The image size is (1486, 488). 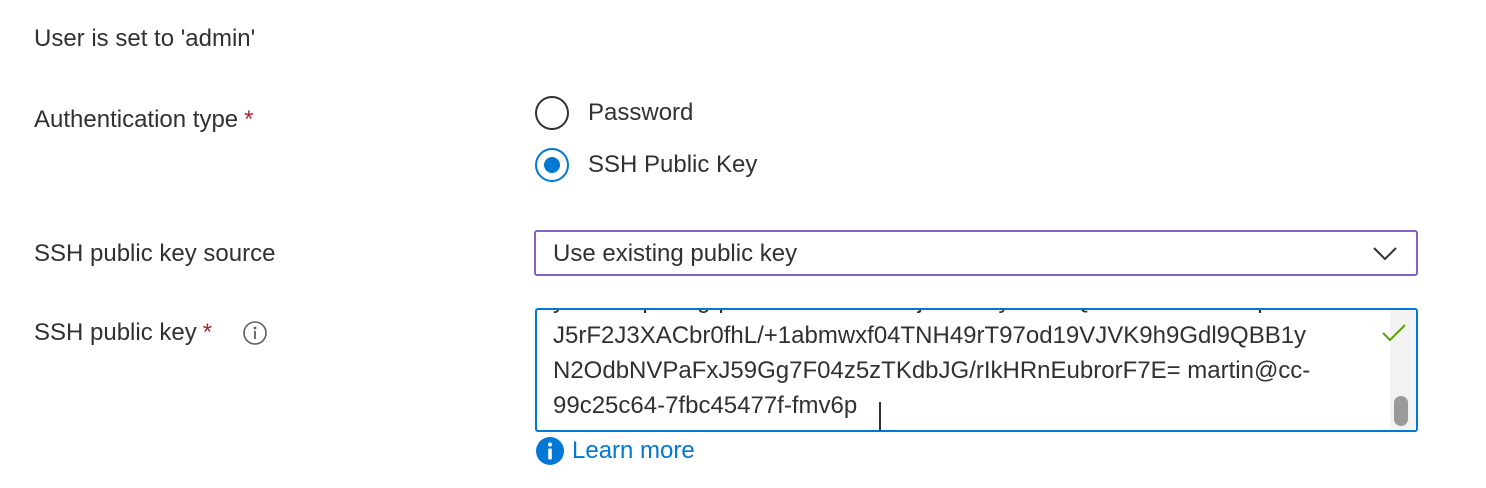 I want to click on key-source-dropdown: Use existing public key, so click(x=976, y=253).